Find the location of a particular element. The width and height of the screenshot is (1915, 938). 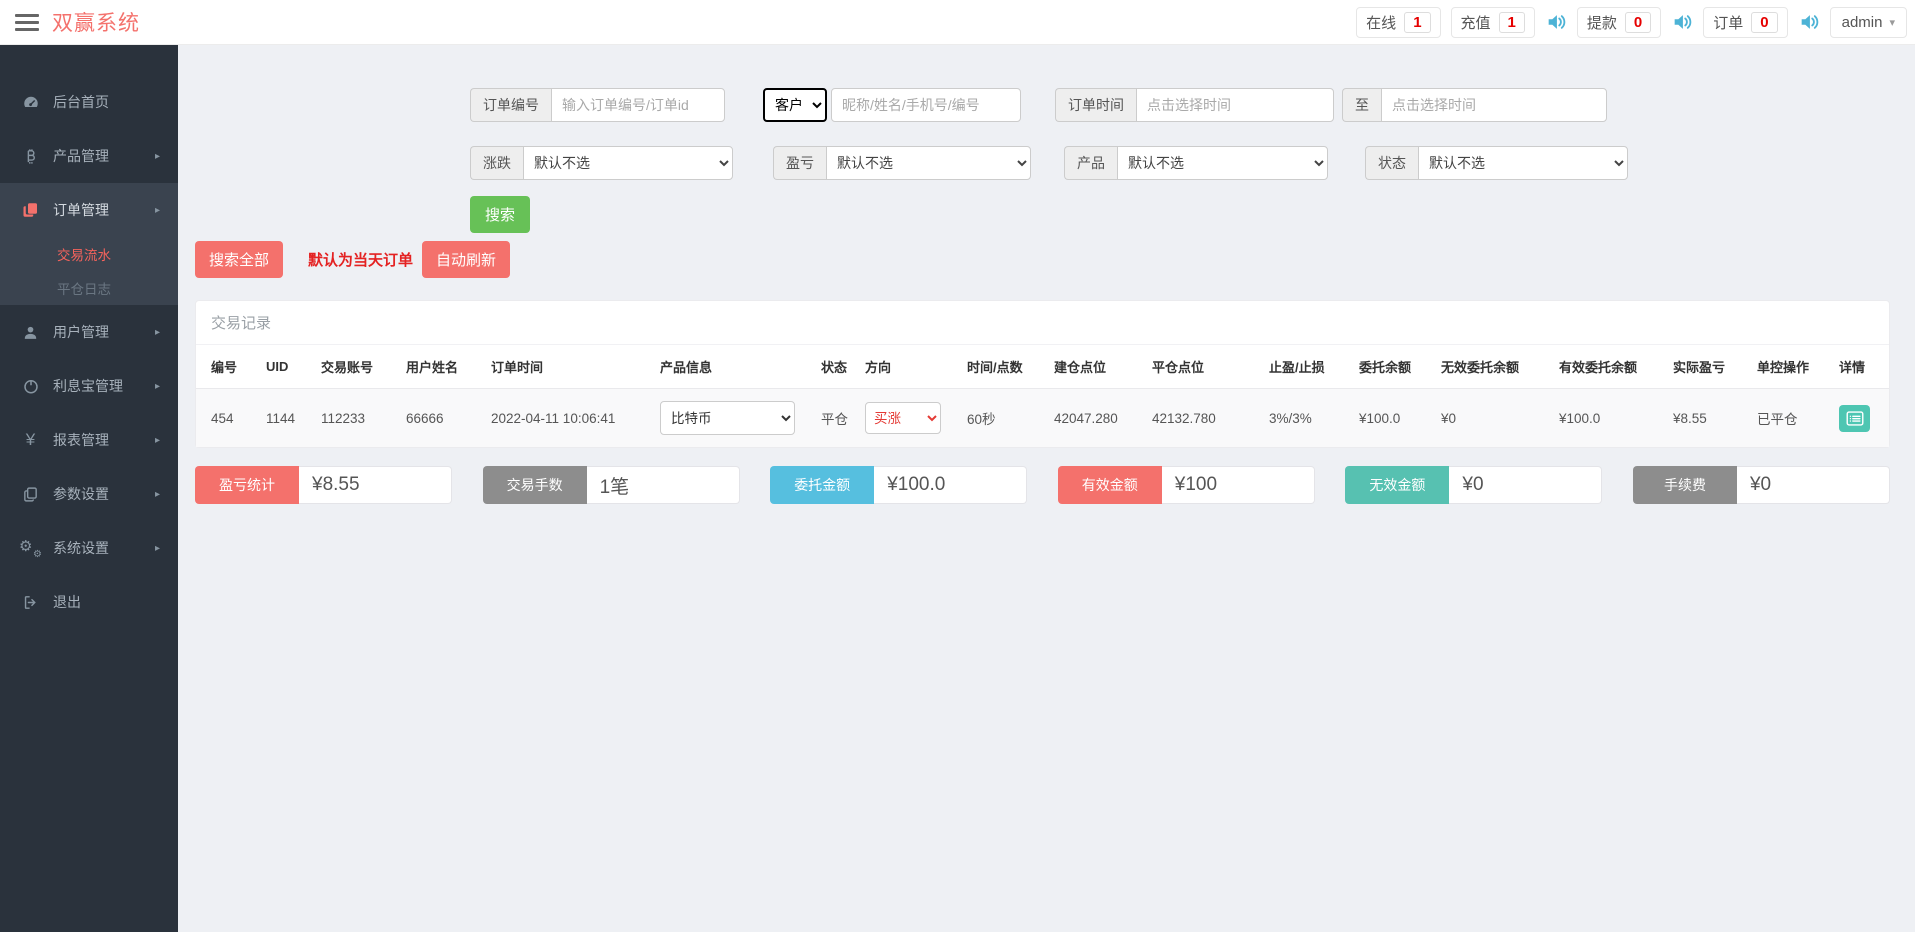

sidebar-subitem-close-log: 平仓日志 is located at coordinates (89, 288).